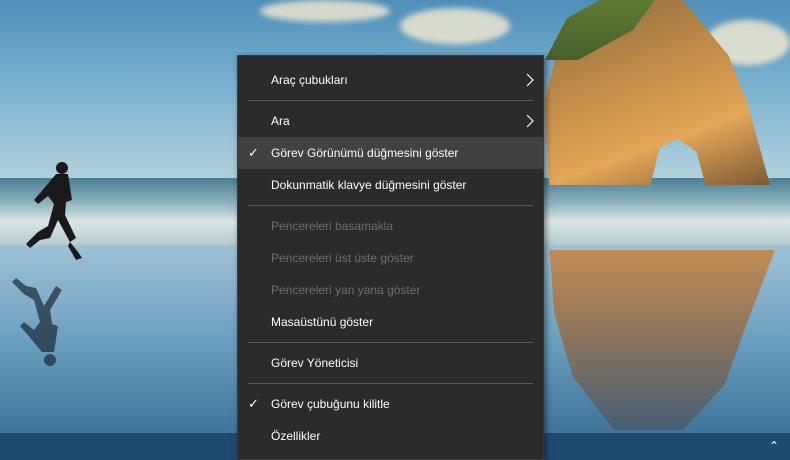  I want to click on menu-item-label: Masaüstünü göster, so click(322, 322).